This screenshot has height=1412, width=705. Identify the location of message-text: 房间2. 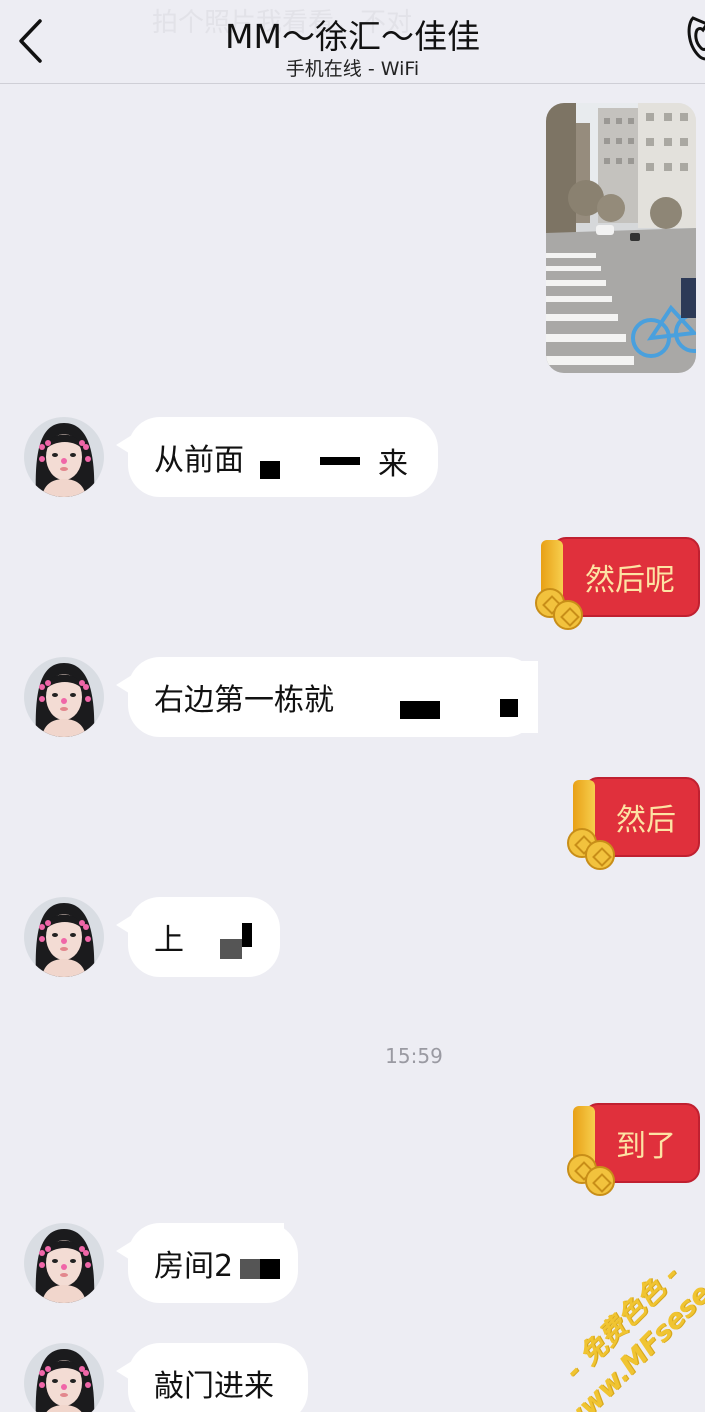
(194, 1266).